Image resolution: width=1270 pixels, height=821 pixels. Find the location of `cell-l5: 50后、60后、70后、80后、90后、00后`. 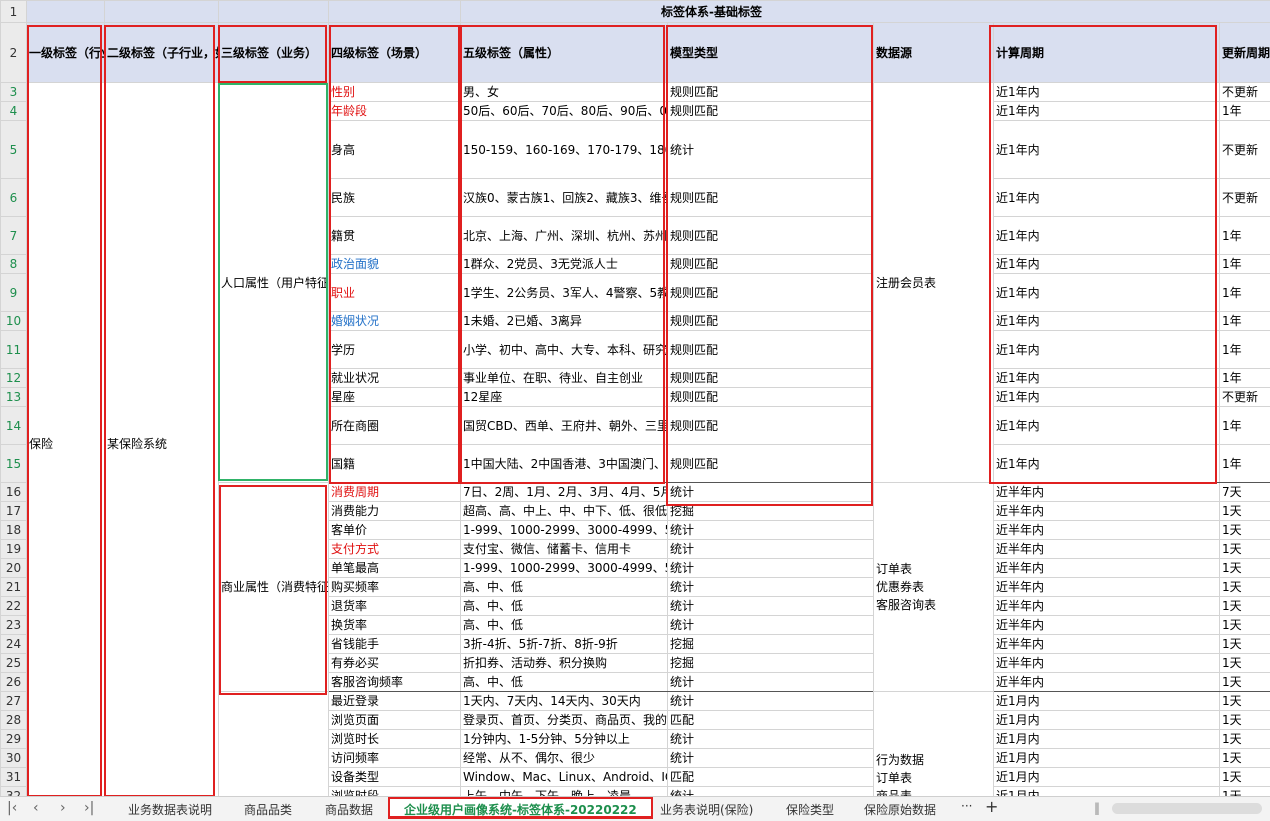

cell-l5: 50后、60后、70后、80后、90后、00后 is located at coordinates (564, 111).